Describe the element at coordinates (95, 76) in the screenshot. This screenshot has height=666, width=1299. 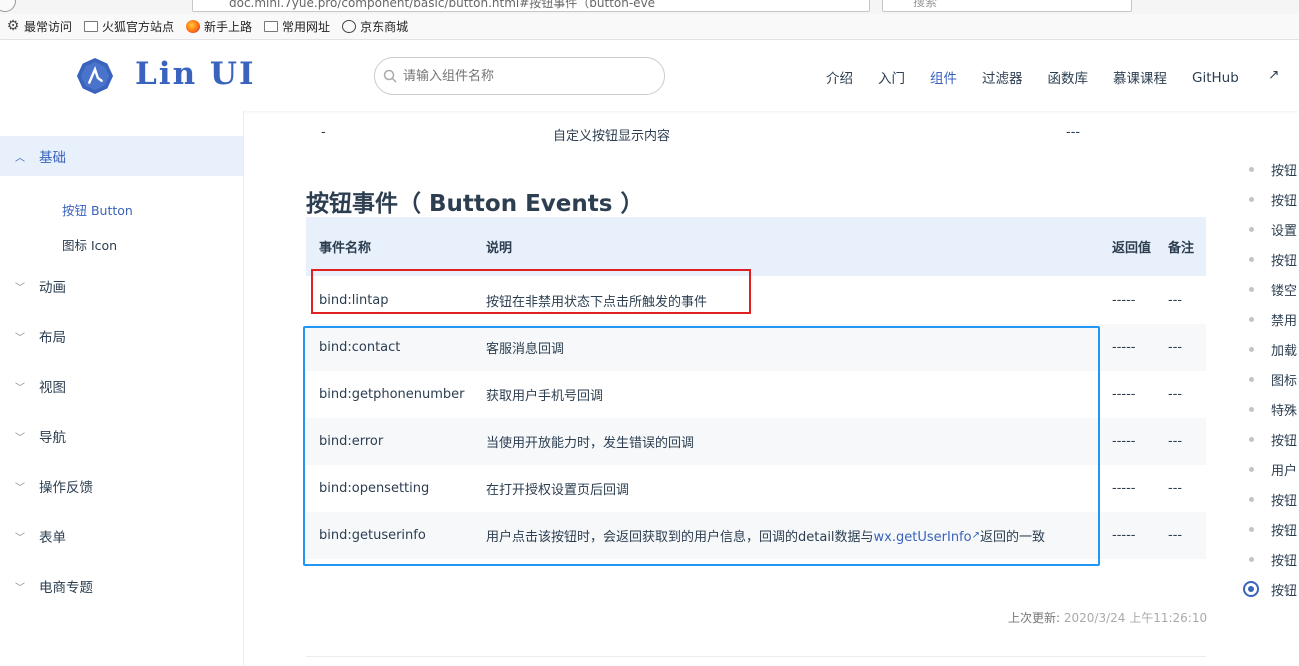
I see `lin-ui-logo-icon` at that location.